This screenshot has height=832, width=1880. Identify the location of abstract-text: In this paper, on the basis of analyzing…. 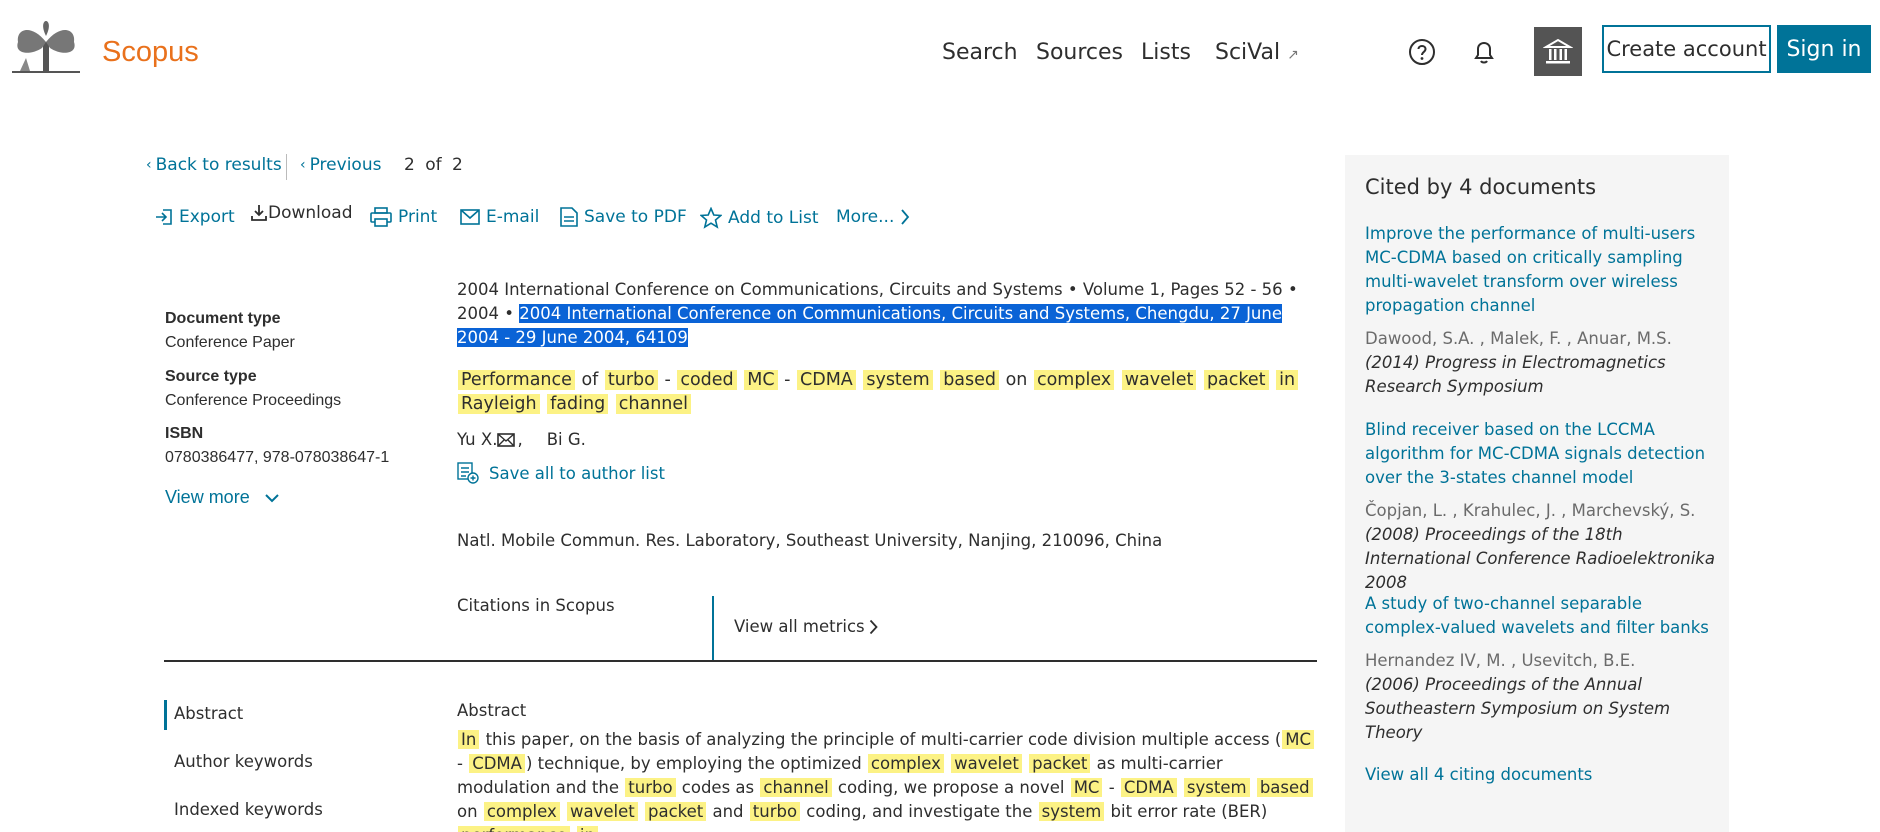
(887, 780).